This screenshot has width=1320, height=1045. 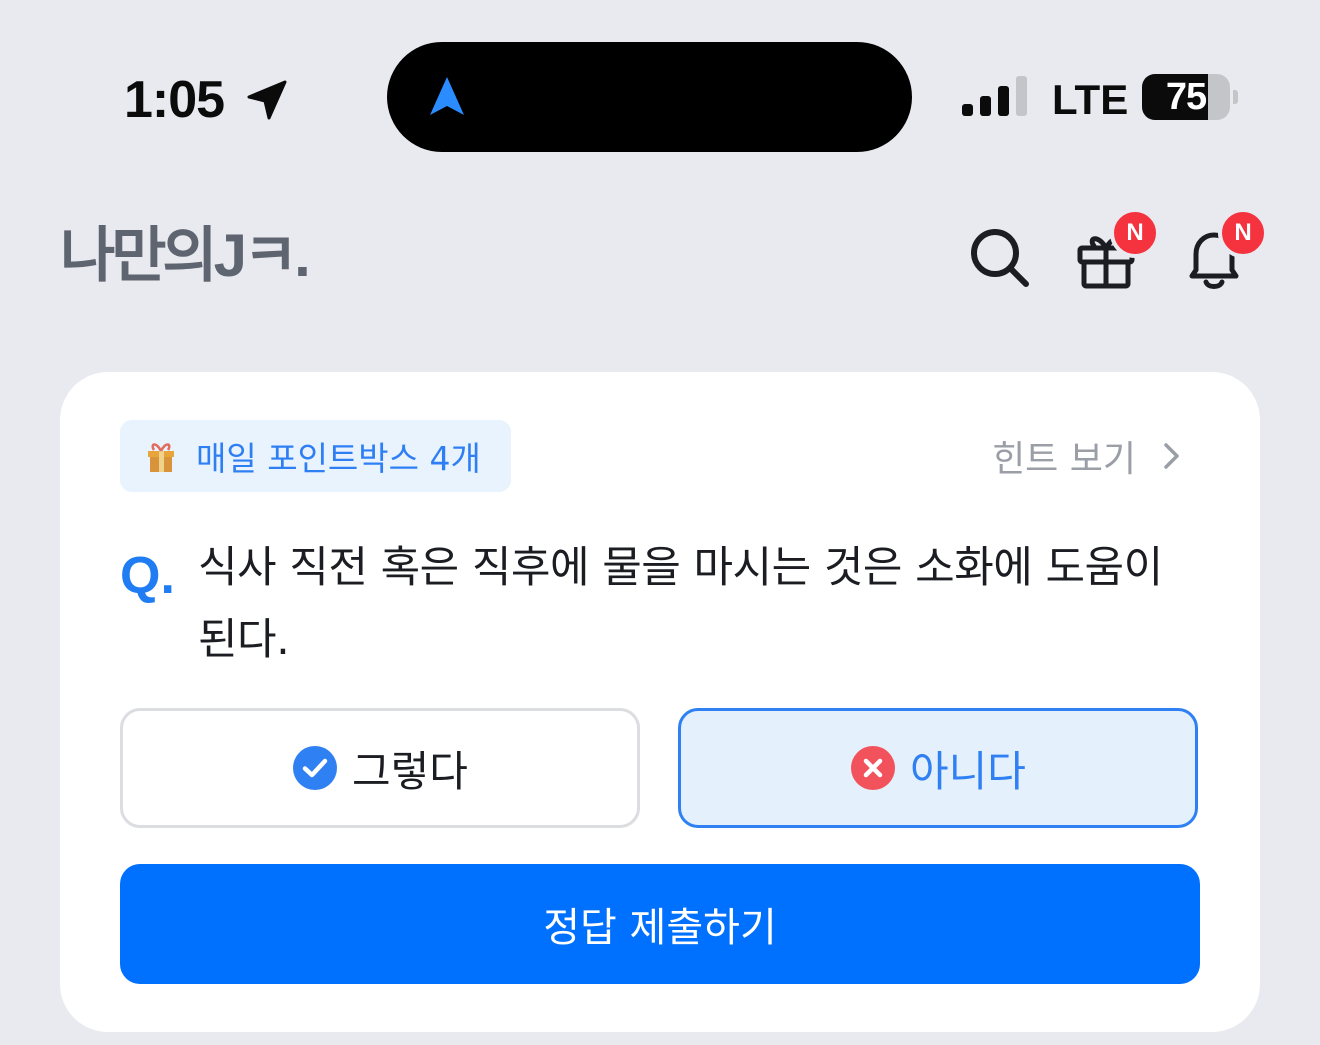 I want to click on battery-body: 75, so click(x=1186, y=97).